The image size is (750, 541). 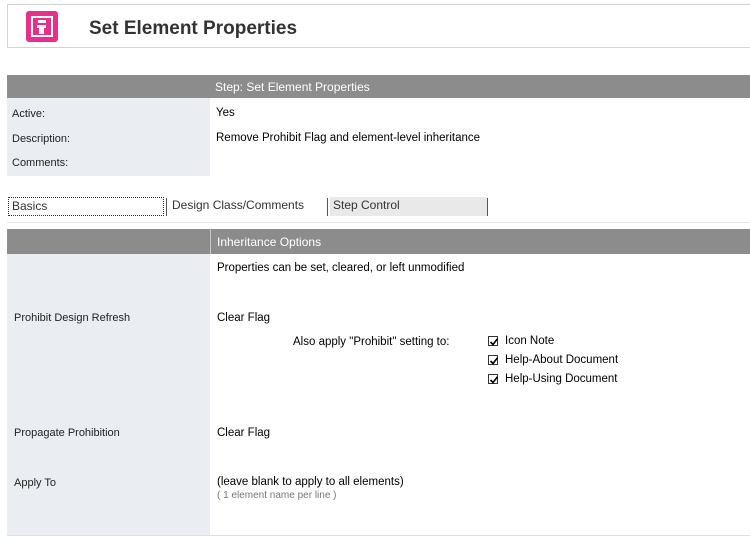 I want to click on active-value: Yes, so click(x=225, y=113).